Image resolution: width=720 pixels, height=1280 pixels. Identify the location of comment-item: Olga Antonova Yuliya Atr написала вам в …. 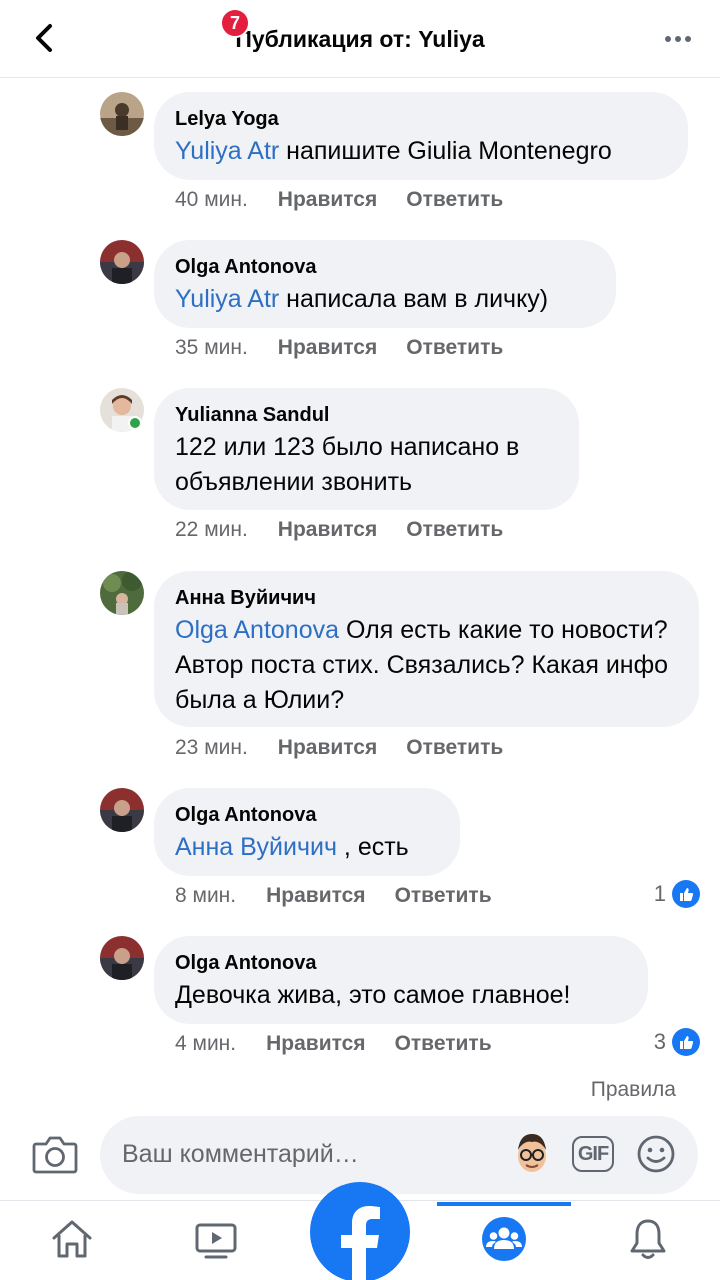
(405, 305).